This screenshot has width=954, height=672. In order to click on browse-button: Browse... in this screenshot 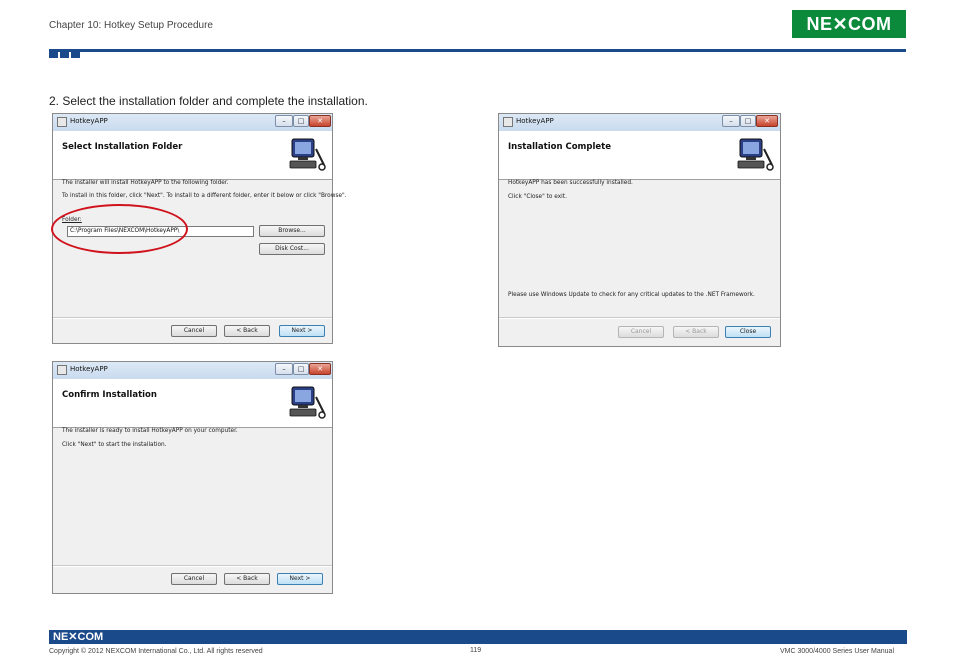, I will do `click(292, 231)`.